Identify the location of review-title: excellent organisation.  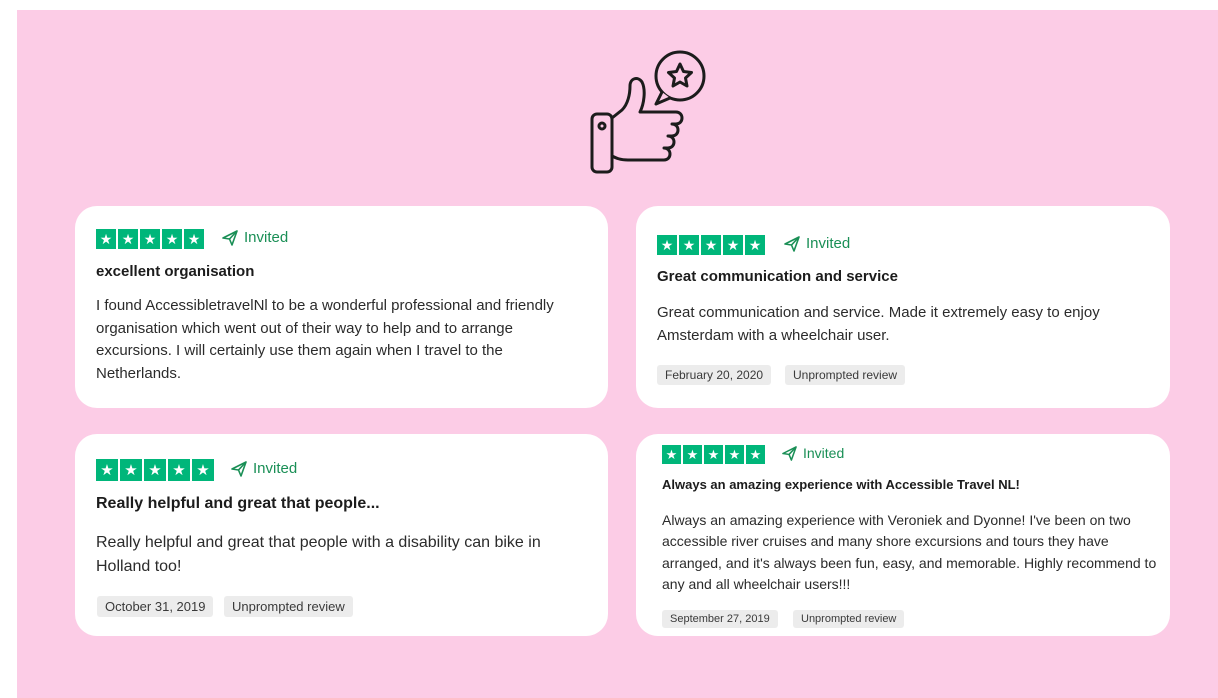
(175, 271).